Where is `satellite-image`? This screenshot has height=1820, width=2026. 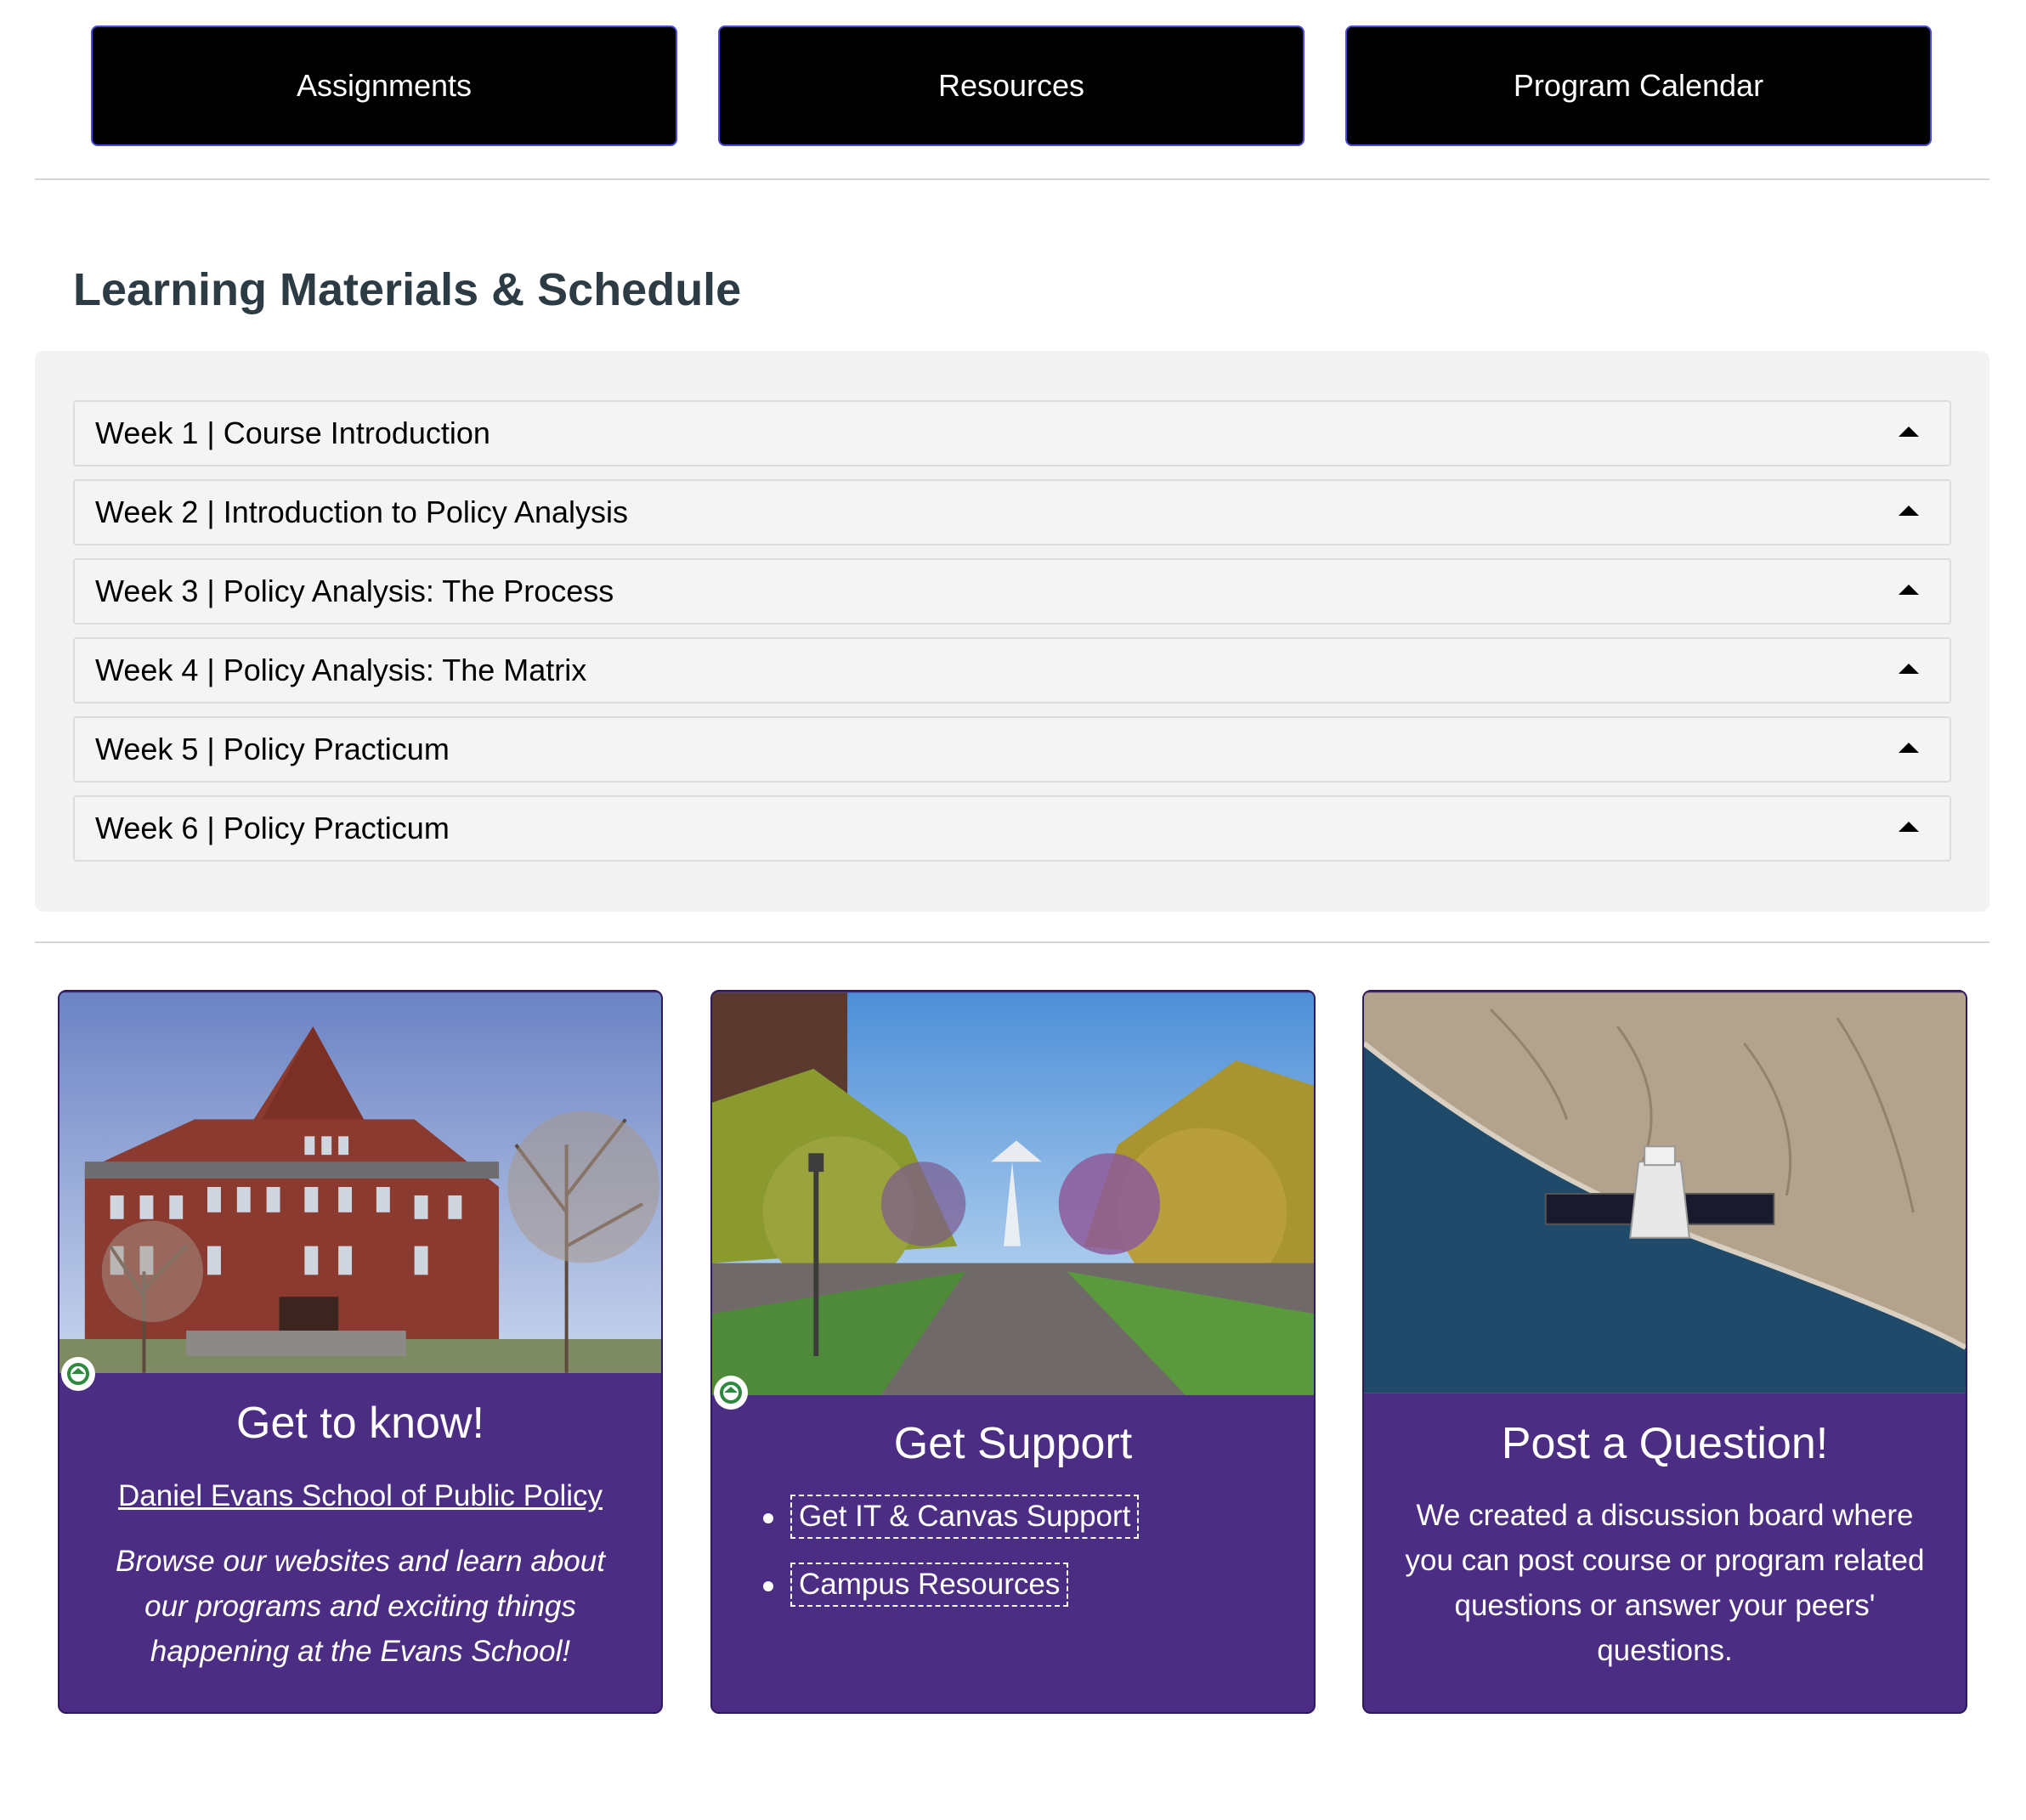 satellite-image is located at coordinates (1665, 1192).